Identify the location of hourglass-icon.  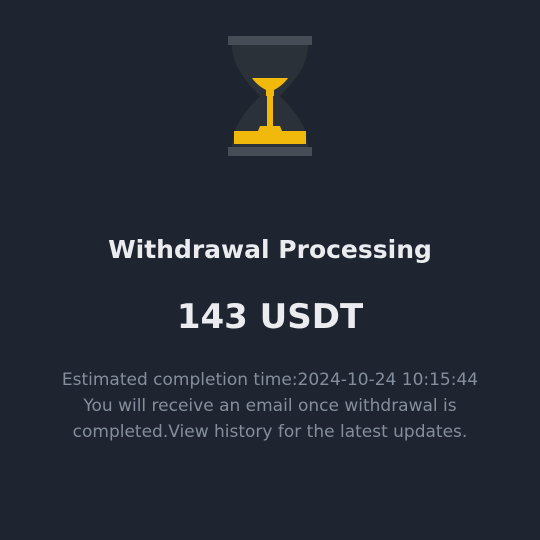
(270, 96).